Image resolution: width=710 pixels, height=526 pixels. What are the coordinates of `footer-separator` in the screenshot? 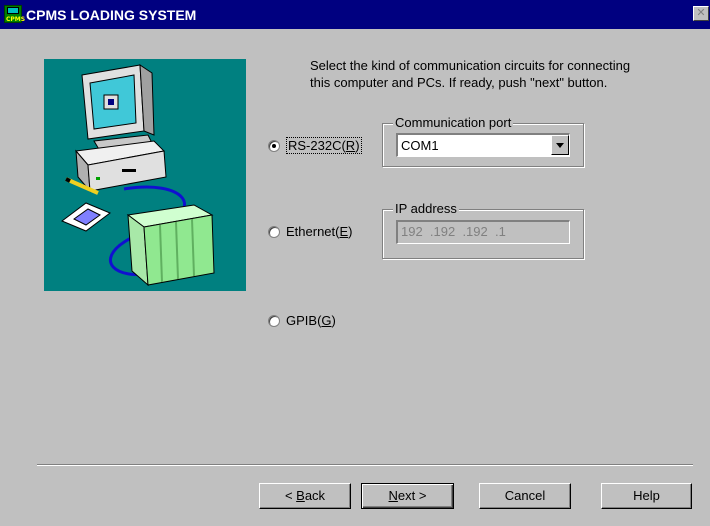 It's located at (365, 465).